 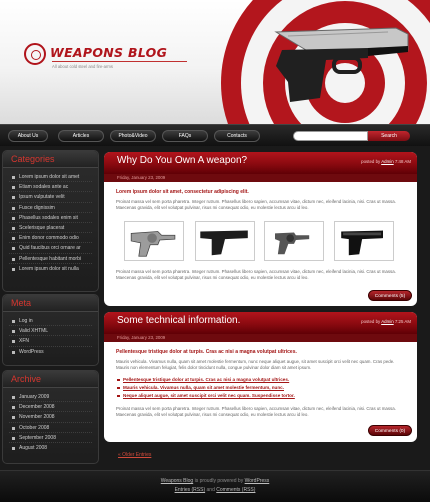 What do you see at coordinates (50, 248) in the screenshot?
I see `category-link: Quid faucibus orci ornare ar` at bounding box center [50, 248].